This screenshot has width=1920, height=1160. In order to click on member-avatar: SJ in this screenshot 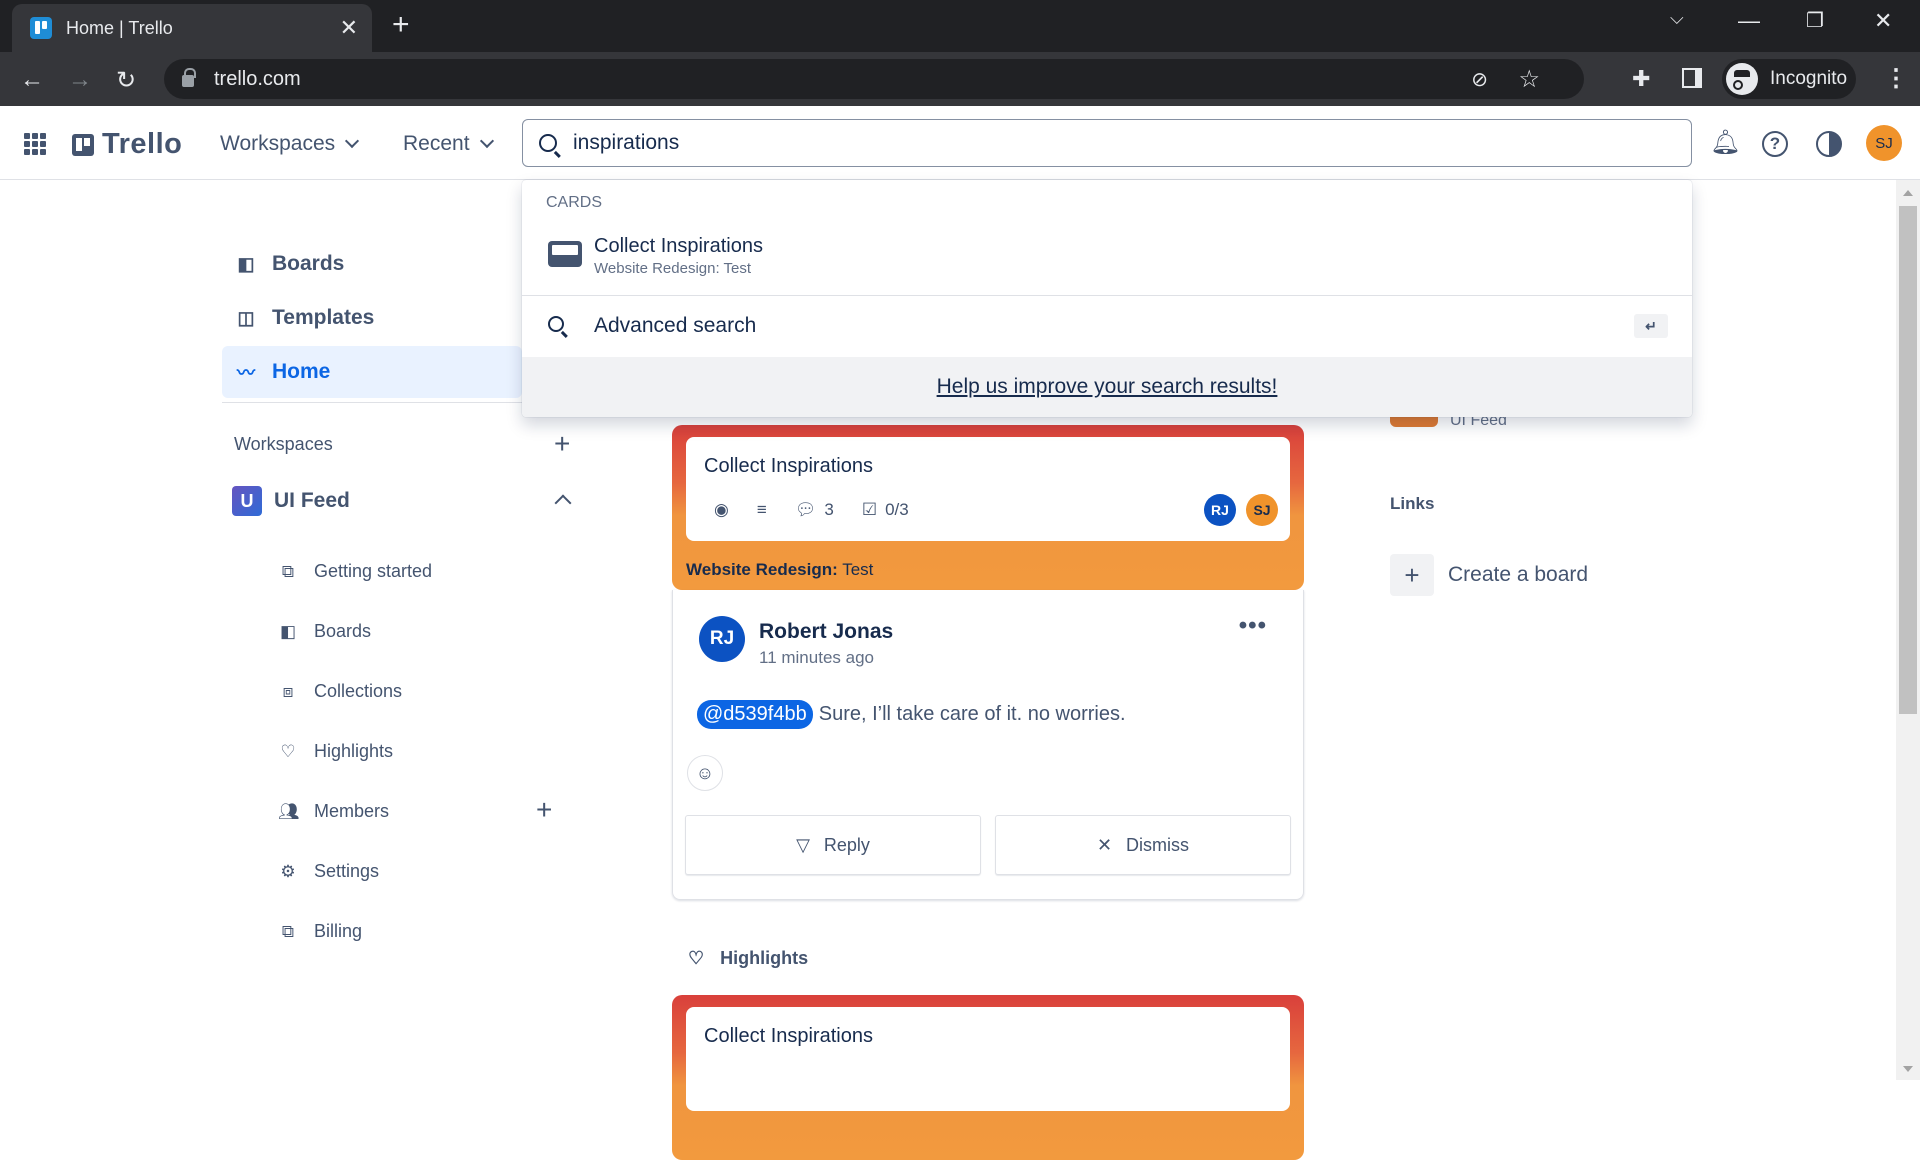, I will do `click(1262, 510)`.